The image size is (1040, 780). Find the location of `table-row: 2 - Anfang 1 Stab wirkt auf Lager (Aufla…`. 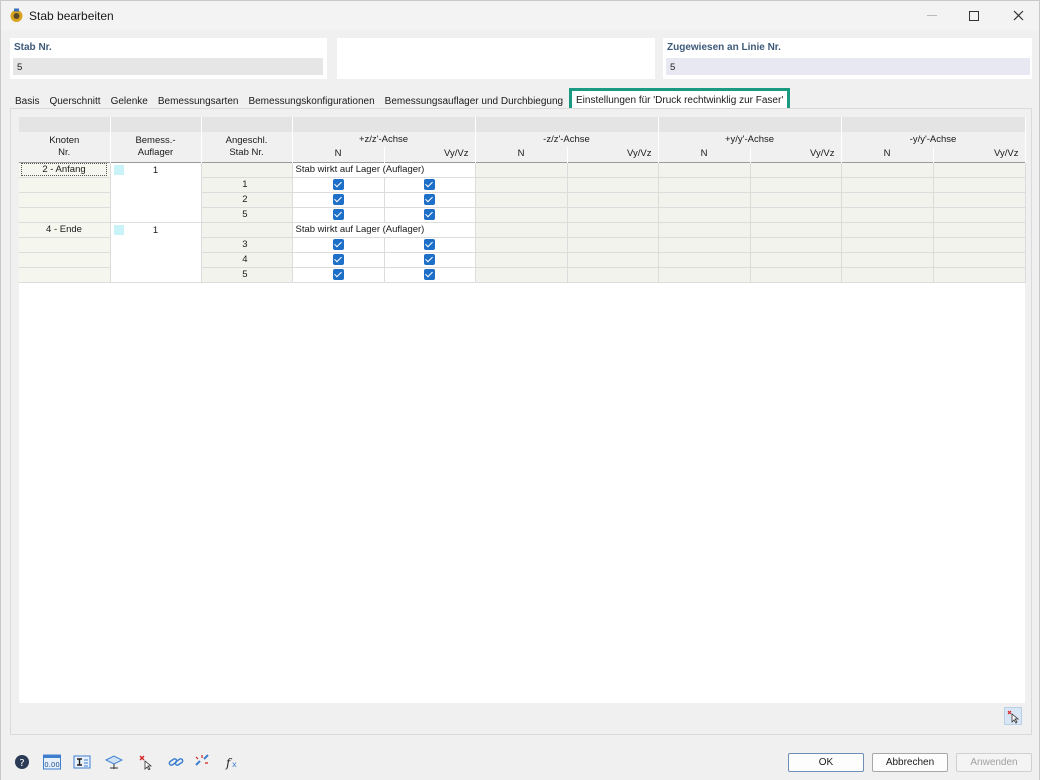

table-row: 2 - Anfang 1 Stab wirkt auf Lager (Aufla… is located at coordinates (522, 192).